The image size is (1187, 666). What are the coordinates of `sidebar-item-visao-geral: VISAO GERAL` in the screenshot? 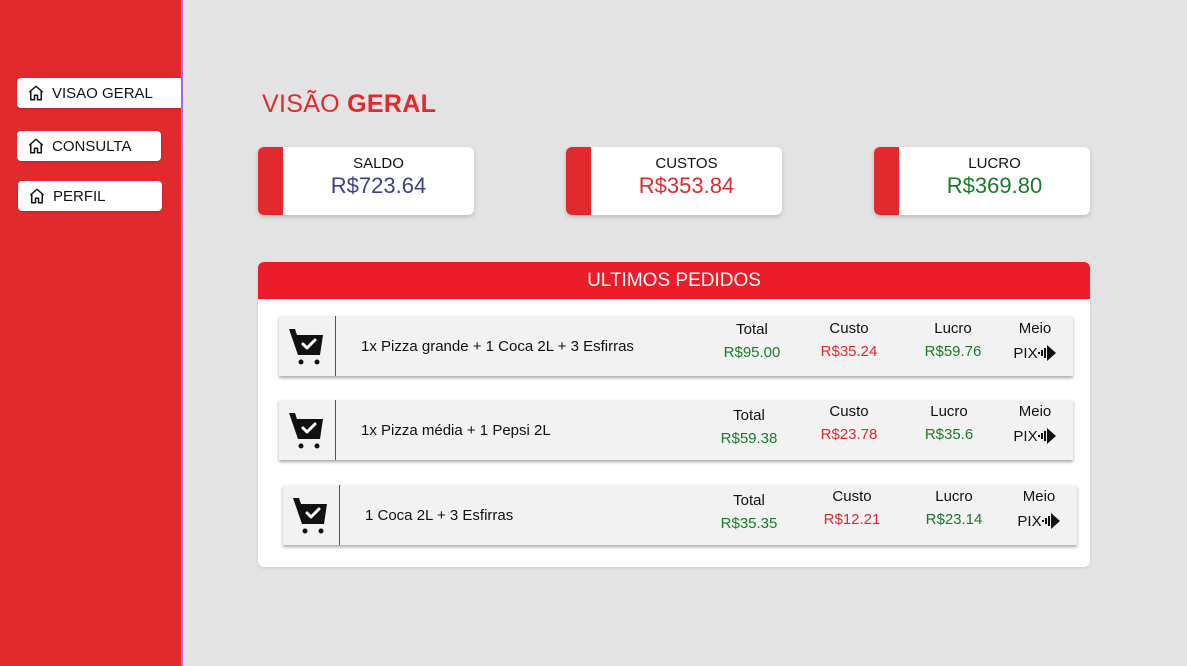 It's located at (99, 93).